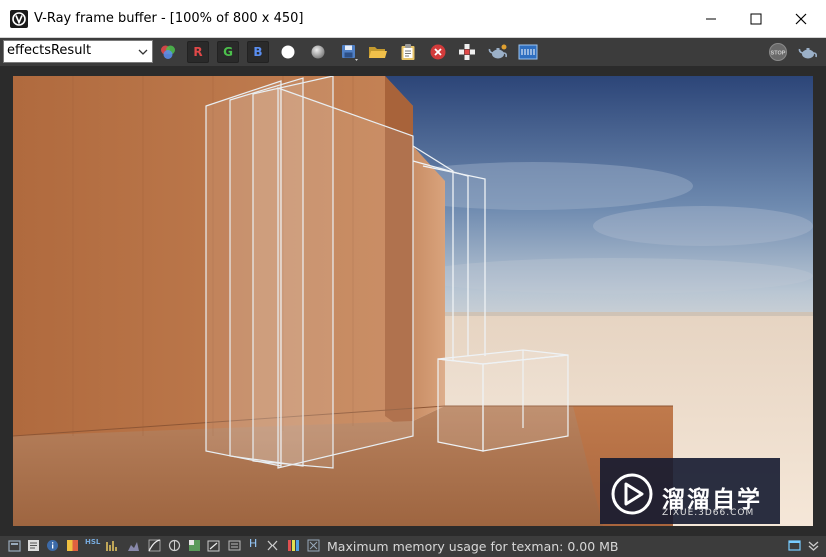 This screenshot has height=557, width=826. I want to click on copy-to-clipboard-button, so click(408, 52).